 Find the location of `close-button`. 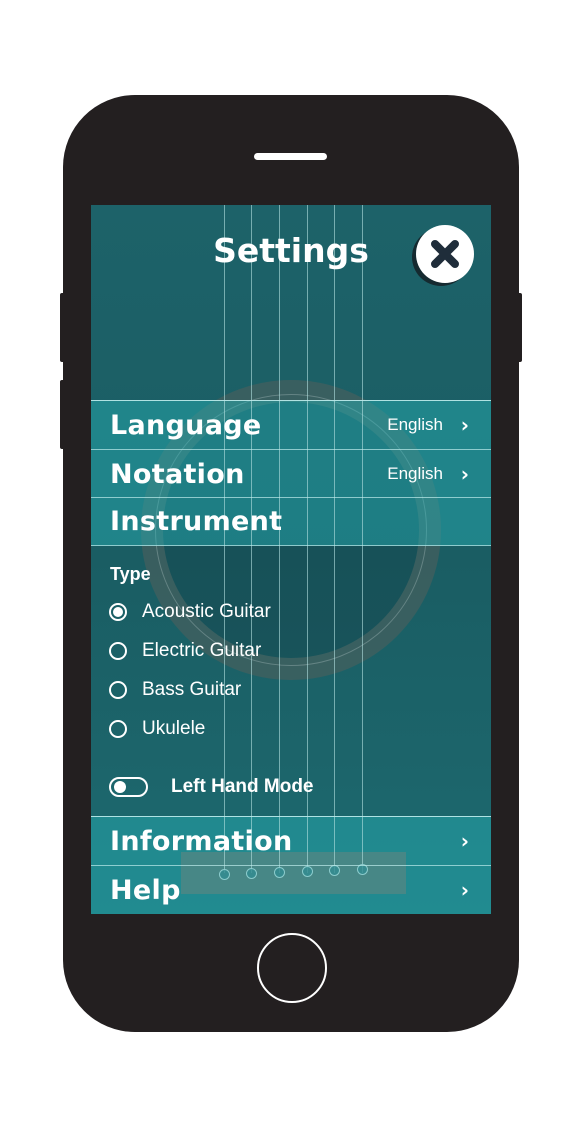

close-button is located at coordinates (445, 254).